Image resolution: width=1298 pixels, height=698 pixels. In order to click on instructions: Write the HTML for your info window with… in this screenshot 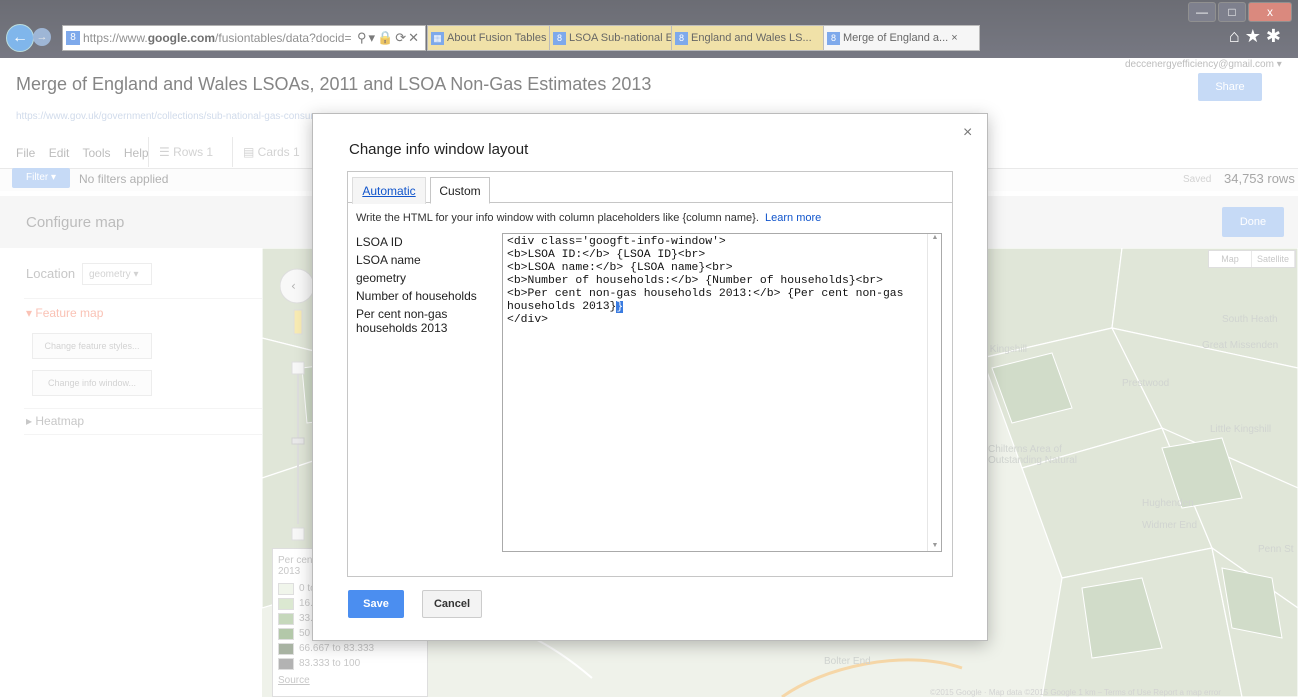, I will do `click(588, 218)`.